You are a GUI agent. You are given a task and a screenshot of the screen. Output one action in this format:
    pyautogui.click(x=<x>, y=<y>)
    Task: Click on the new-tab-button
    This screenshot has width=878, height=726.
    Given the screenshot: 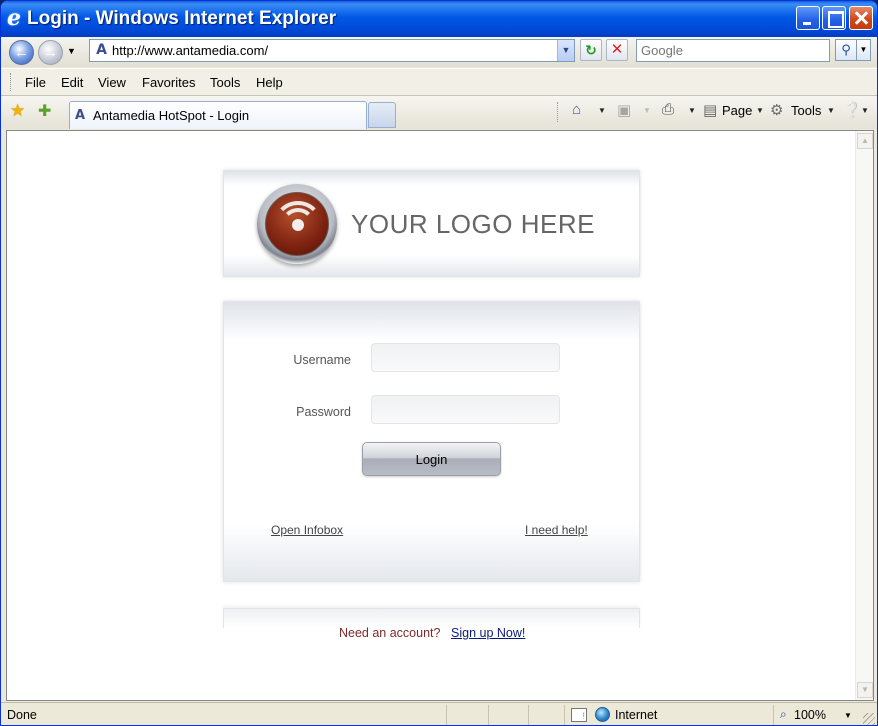 What is the action you would take?
    pyautogui.click(x=382, y=115)
    